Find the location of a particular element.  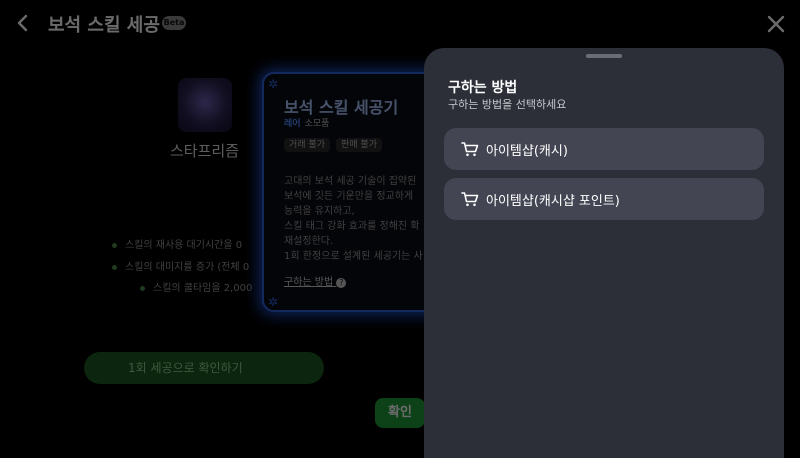

stat-text: 스킬의 재사용 대기시간을 0 is located at coordinates (184, 245).